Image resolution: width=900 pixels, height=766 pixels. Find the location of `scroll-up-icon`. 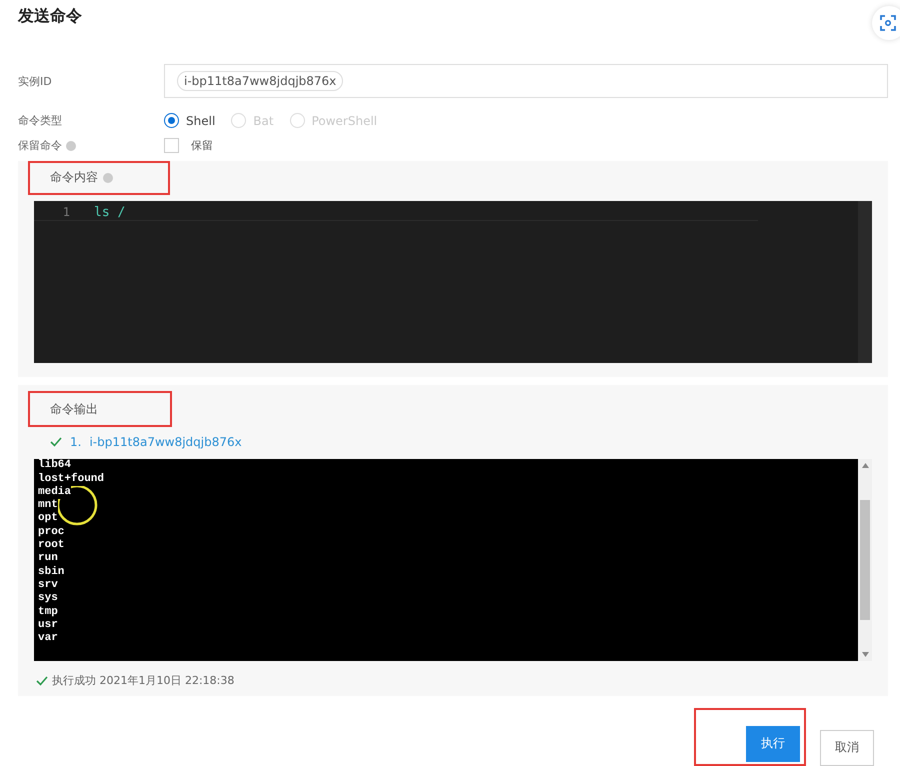

scroll-up-icon is located at coordinates (865, 465).